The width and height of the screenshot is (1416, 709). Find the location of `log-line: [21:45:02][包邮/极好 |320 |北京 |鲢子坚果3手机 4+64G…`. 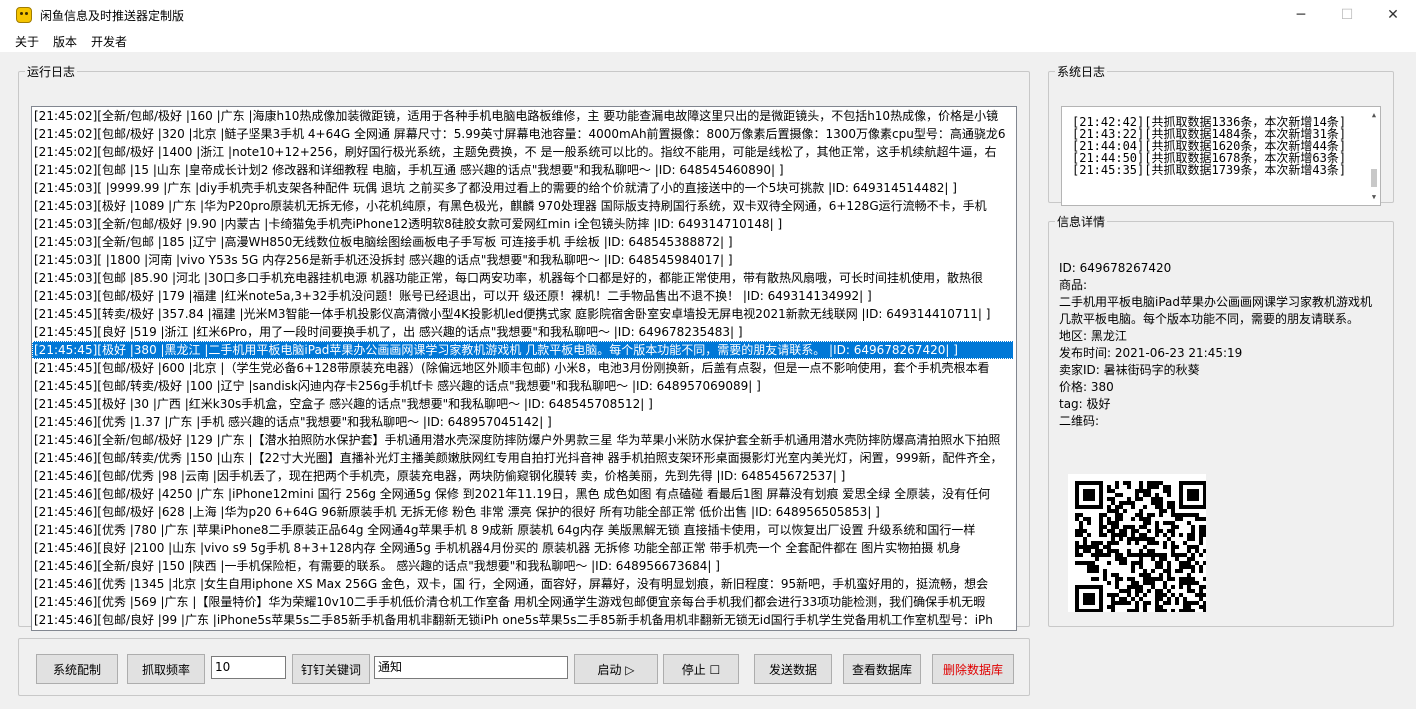

log-line: [21:45:02][包邮/极好 |320 |北京 |鲢子坚果3手机 4+64G… is located at coordinates (524, 134).